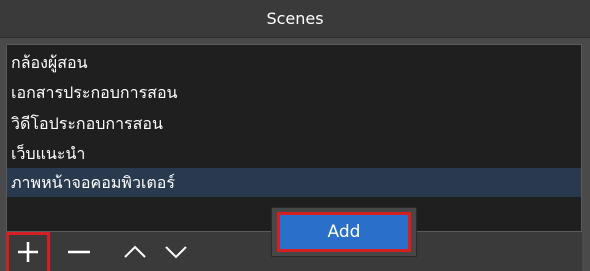 The width and height of the screenshot is (590, 271). I want to click on chevron-up-icon, so click(135, 252).